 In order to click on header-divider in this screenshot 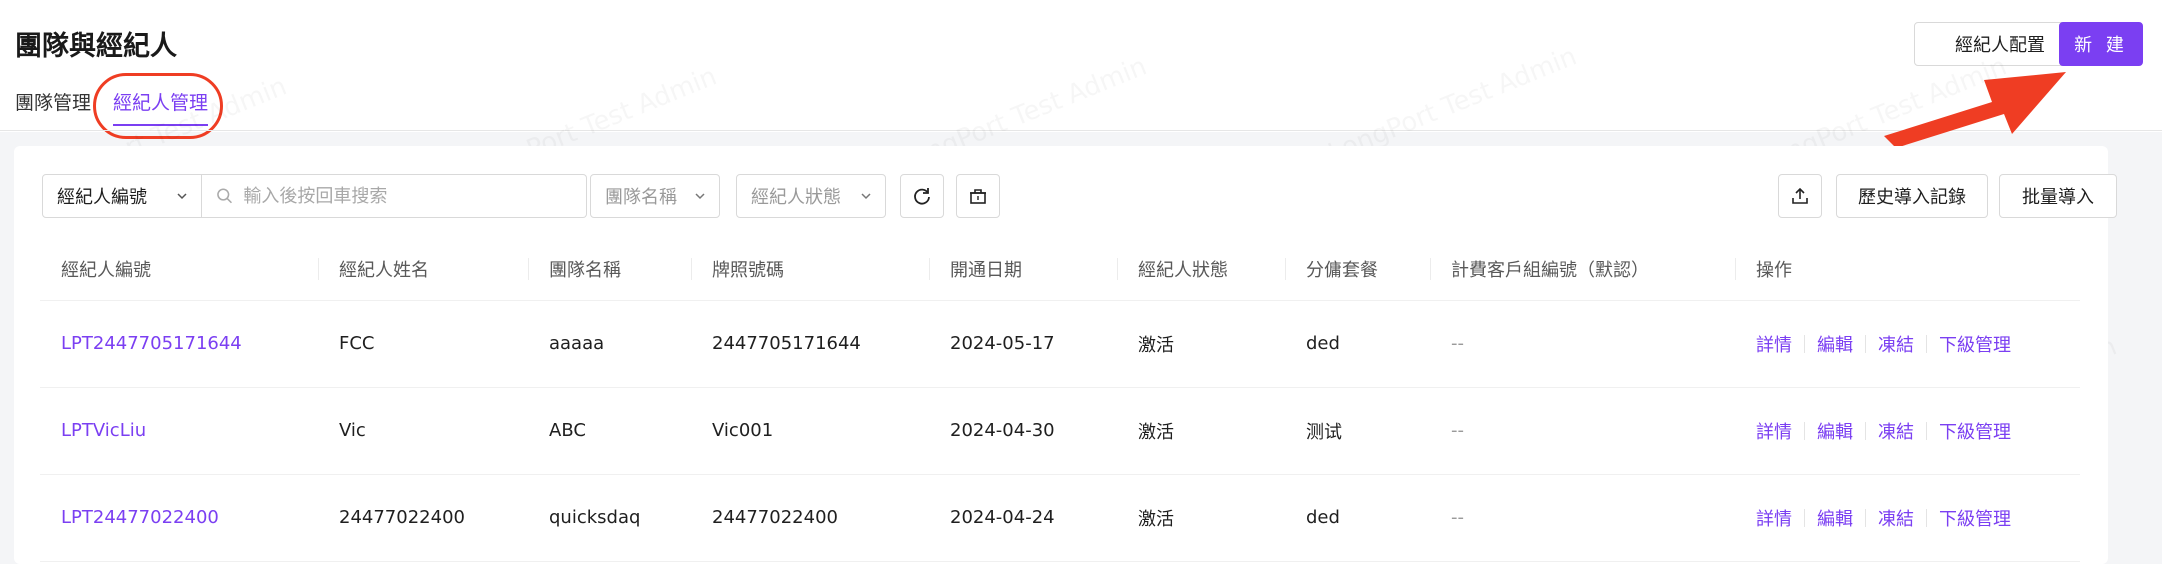, I will do `click(1081, 130)`.